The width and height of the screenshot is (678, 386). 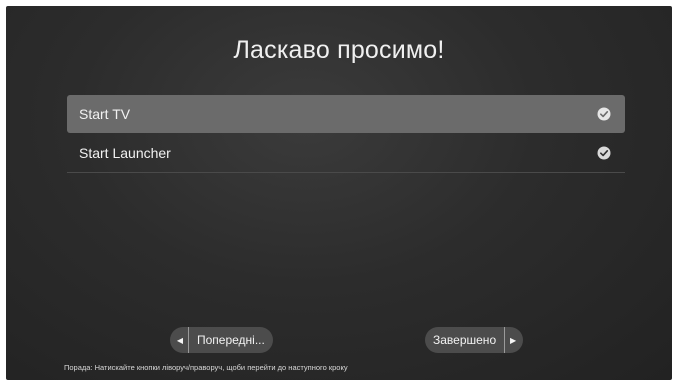 I want to click on done-button: Завершено ▶, so click(x=474, y=340).